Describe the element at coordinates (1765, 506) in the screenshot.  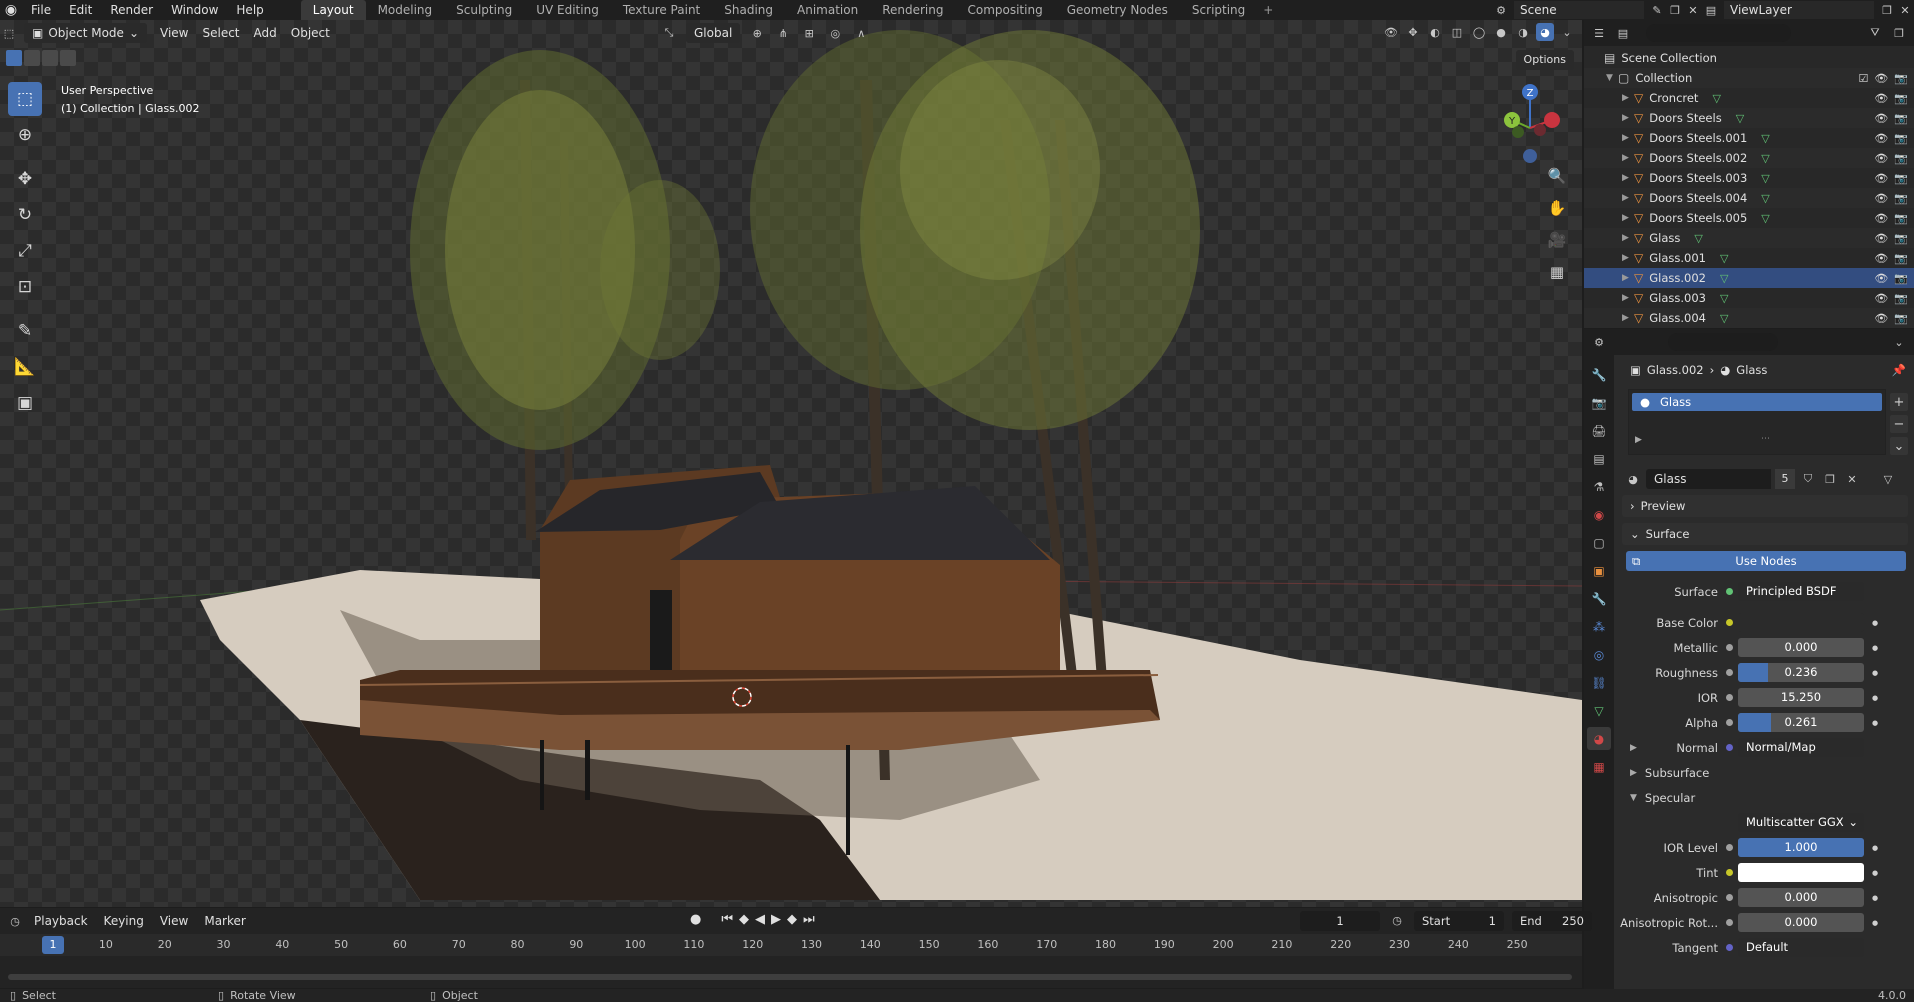
I see `preview-panel-header: › Preview` at that location.